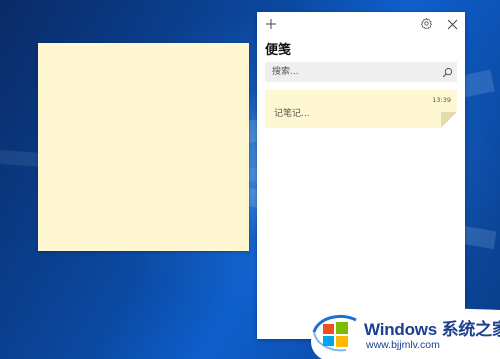  I want to click on add-note-button, so click(271, 24).